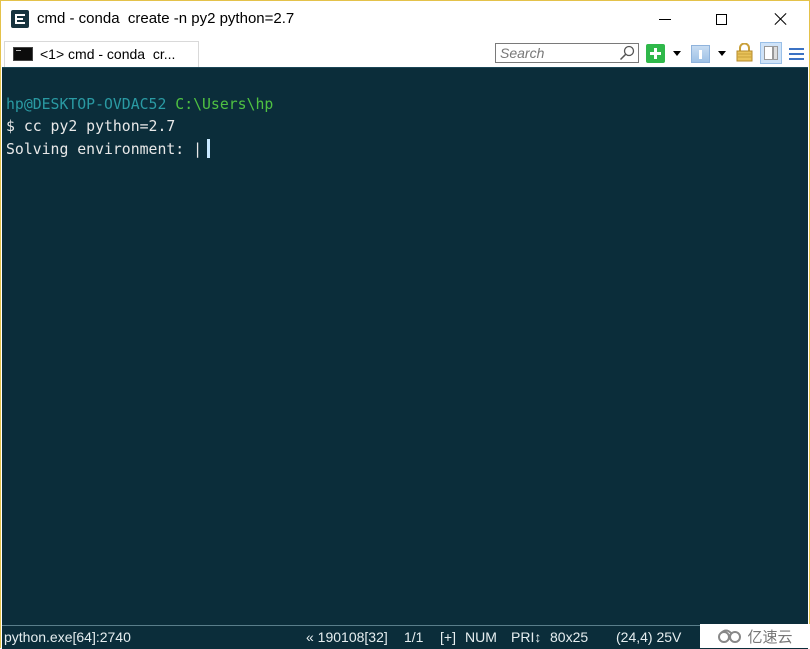 The height and width of the screenshot is (649, 810). I want to click on search-input, so click(558, 53).